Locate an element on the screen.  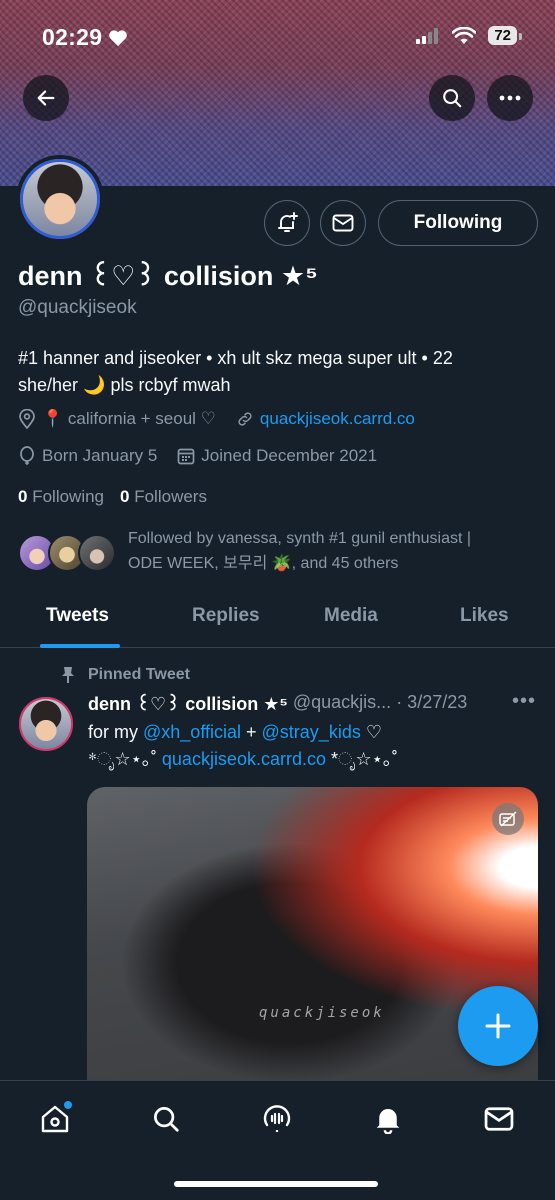
back-button is located at coordinates (46, 98).